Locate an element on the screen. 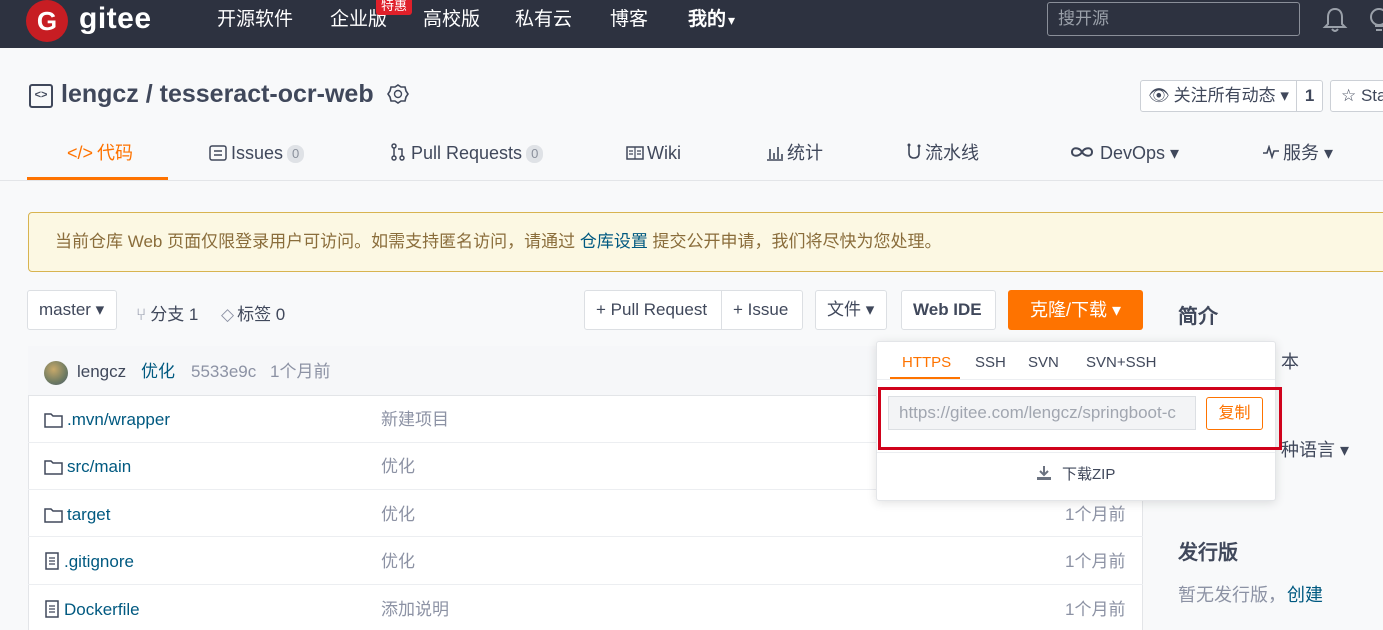  tab-wiki: Wiki is located at coordinates (653, 153).